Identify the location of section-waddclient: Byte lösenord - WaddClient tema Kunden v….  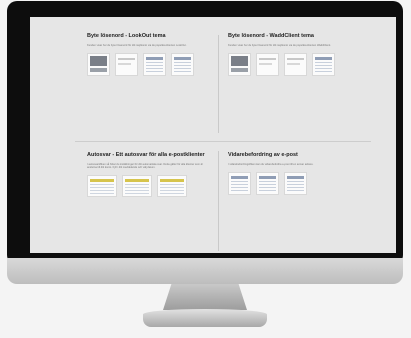
(293, 54).